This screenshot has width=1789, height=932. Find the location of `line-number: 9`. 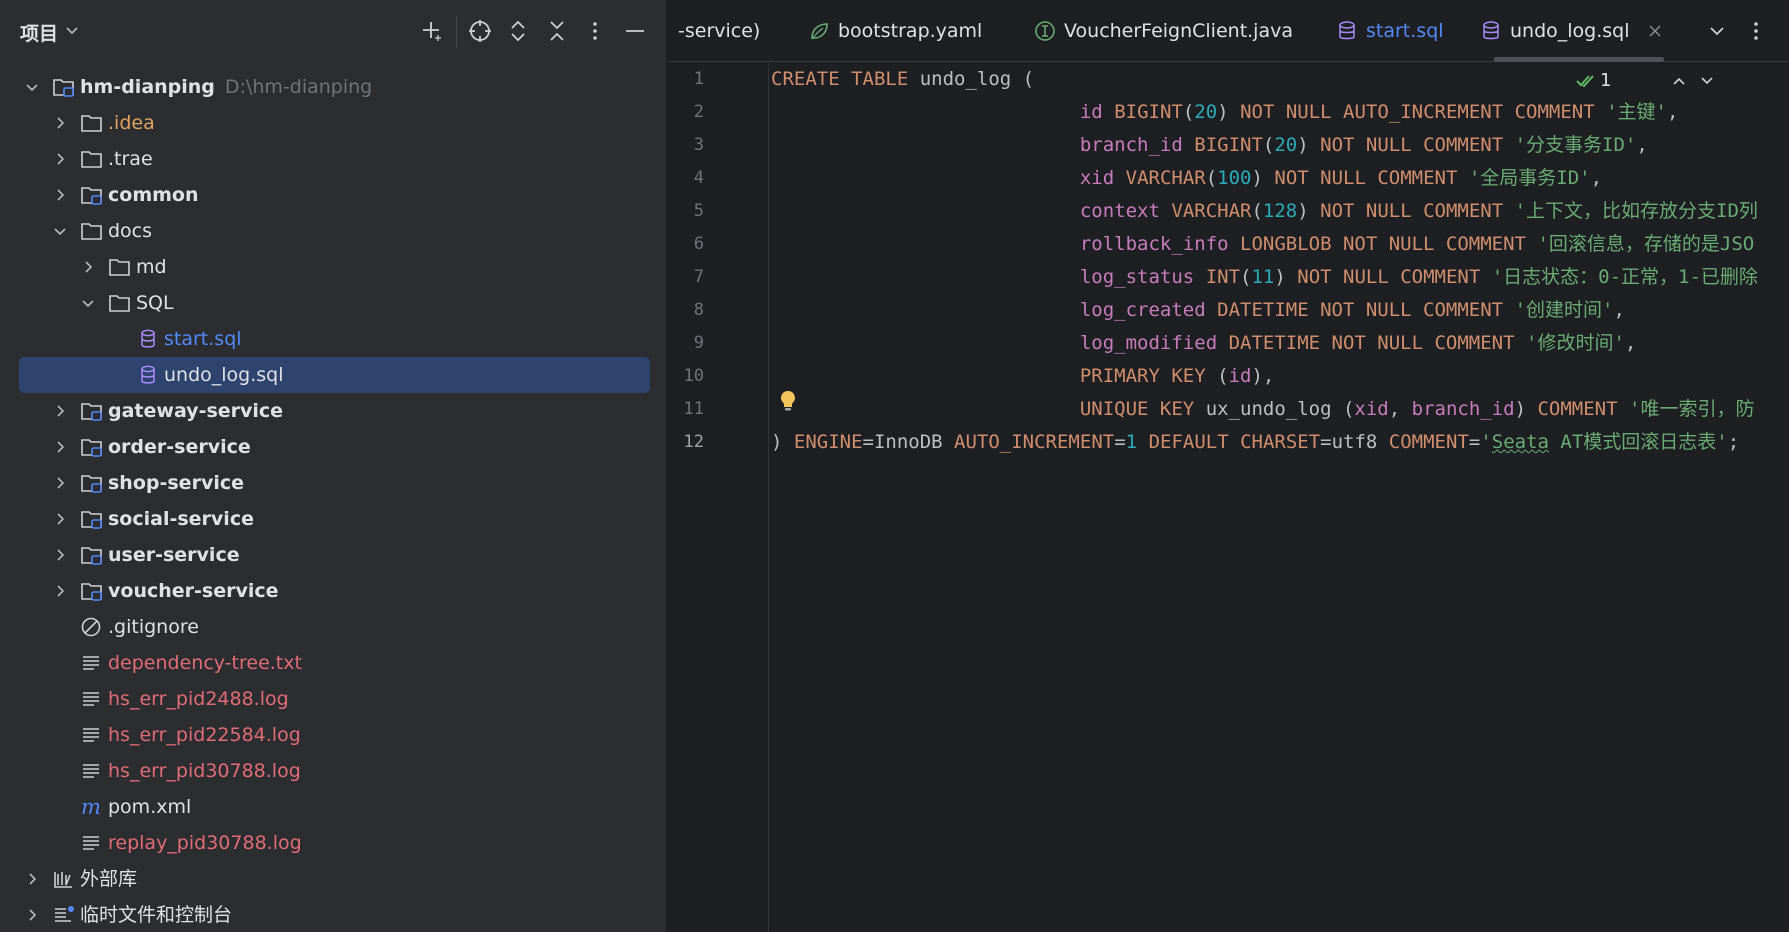

line-number: 9 is located at coordinates (698, 343).